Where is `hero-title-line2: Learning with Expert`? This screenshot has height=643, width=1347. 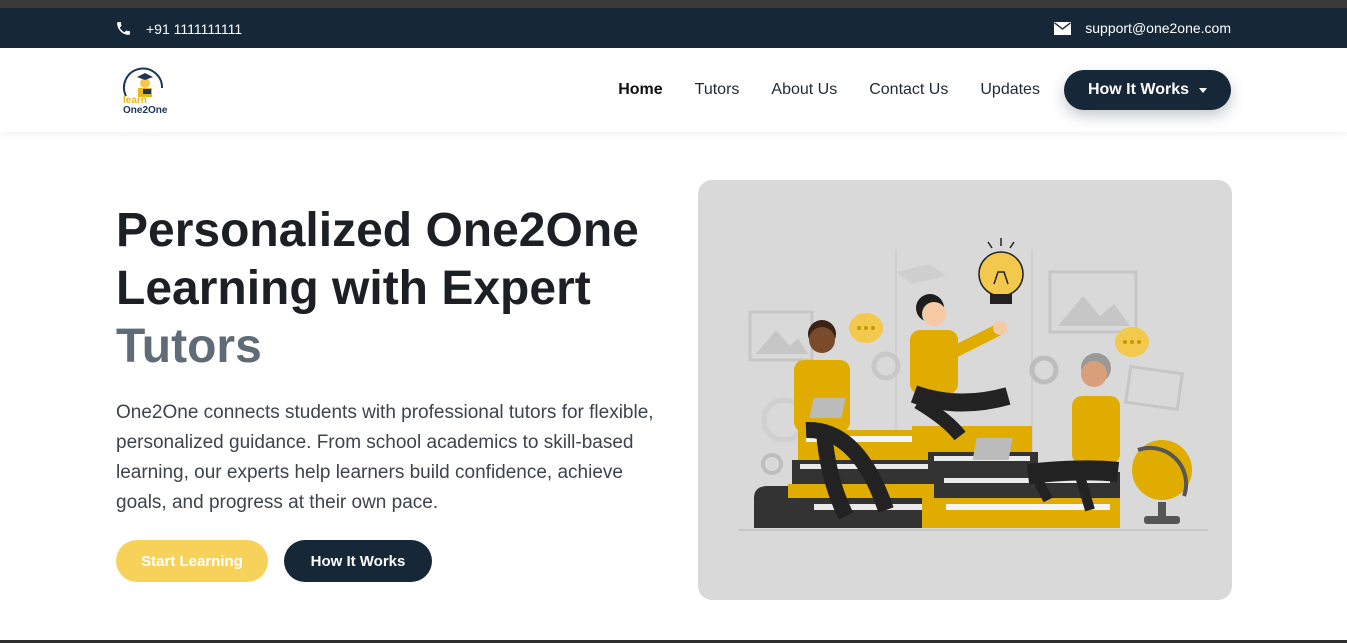 hero-title-line2: Learning with Expert is located at coordinates (353, 288).